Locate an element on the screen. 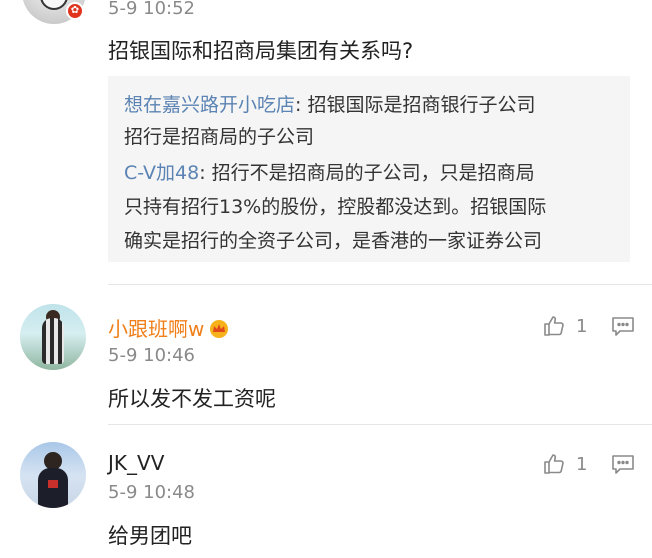 This screenshot has height=558, width=652. comment-text: 招银国际和招商局集团有关系吗? is located at coordinates (260, 50).